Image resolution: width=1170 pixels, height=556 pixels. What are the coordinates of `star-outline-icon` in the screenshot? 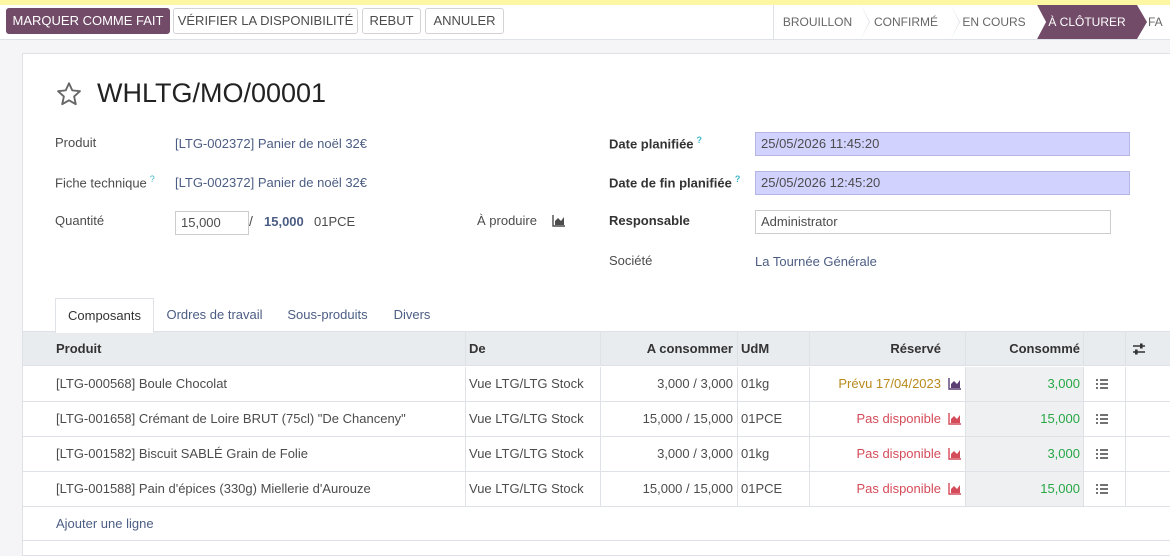 It's located at (69, 94).